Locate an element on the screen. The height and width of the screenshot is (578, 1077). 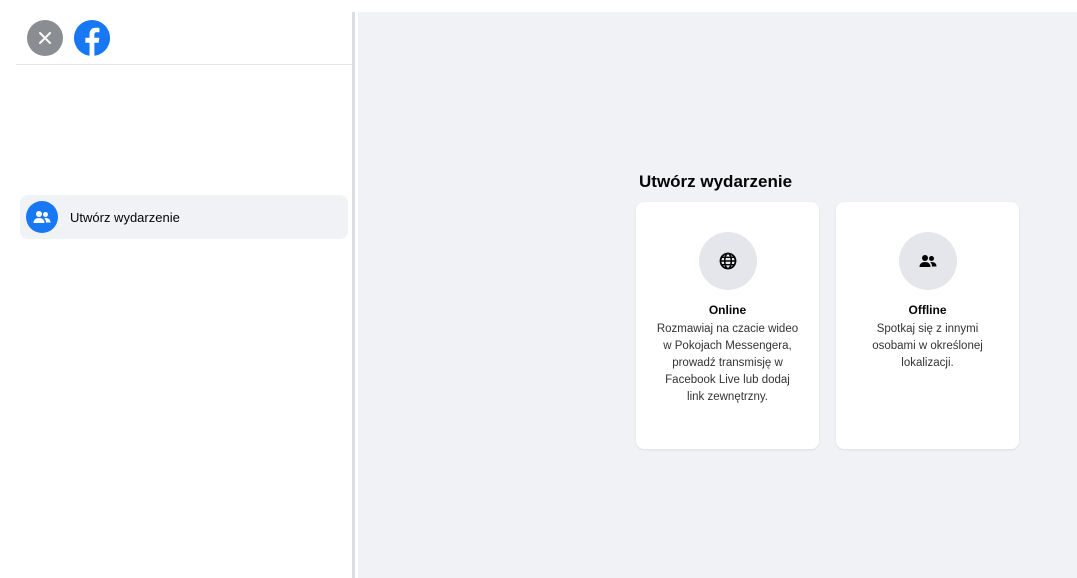
sidebar-item-label: Utwórz wydarzenie is located at coordinates (125, 217).